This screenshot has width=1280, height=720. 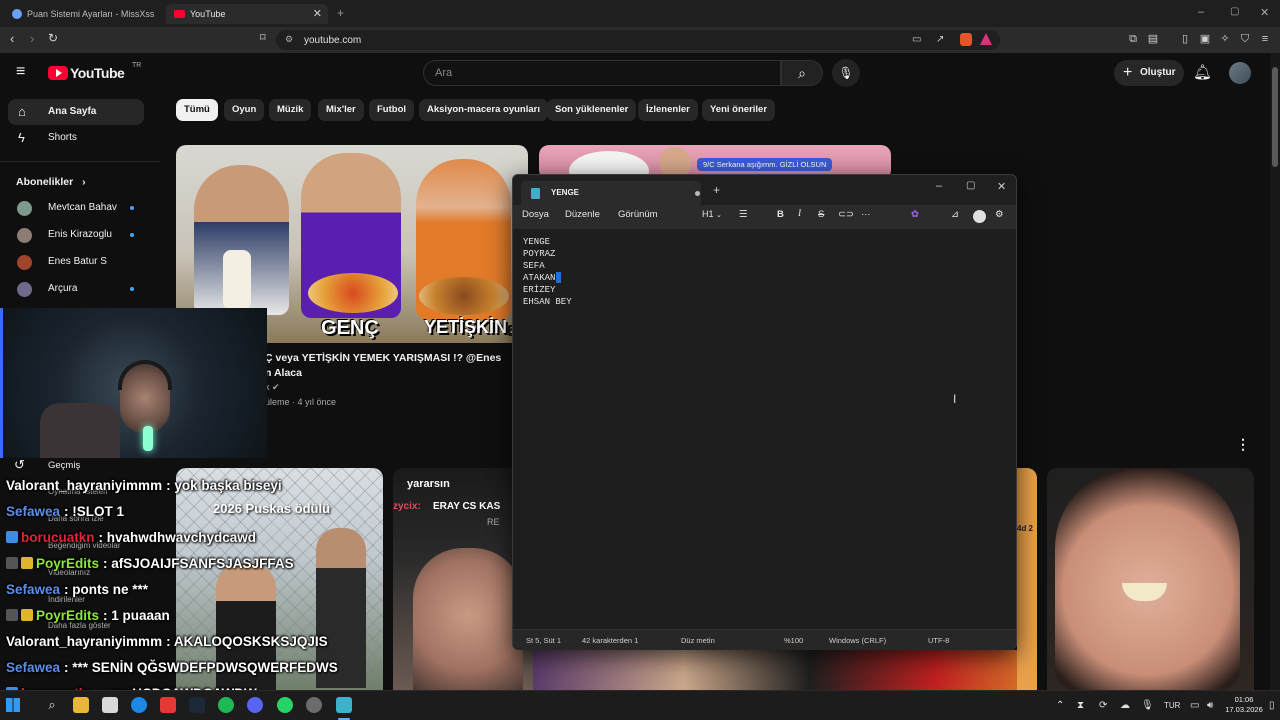 I want to click on chip-football: Futbol, so click(x=392, y=110).